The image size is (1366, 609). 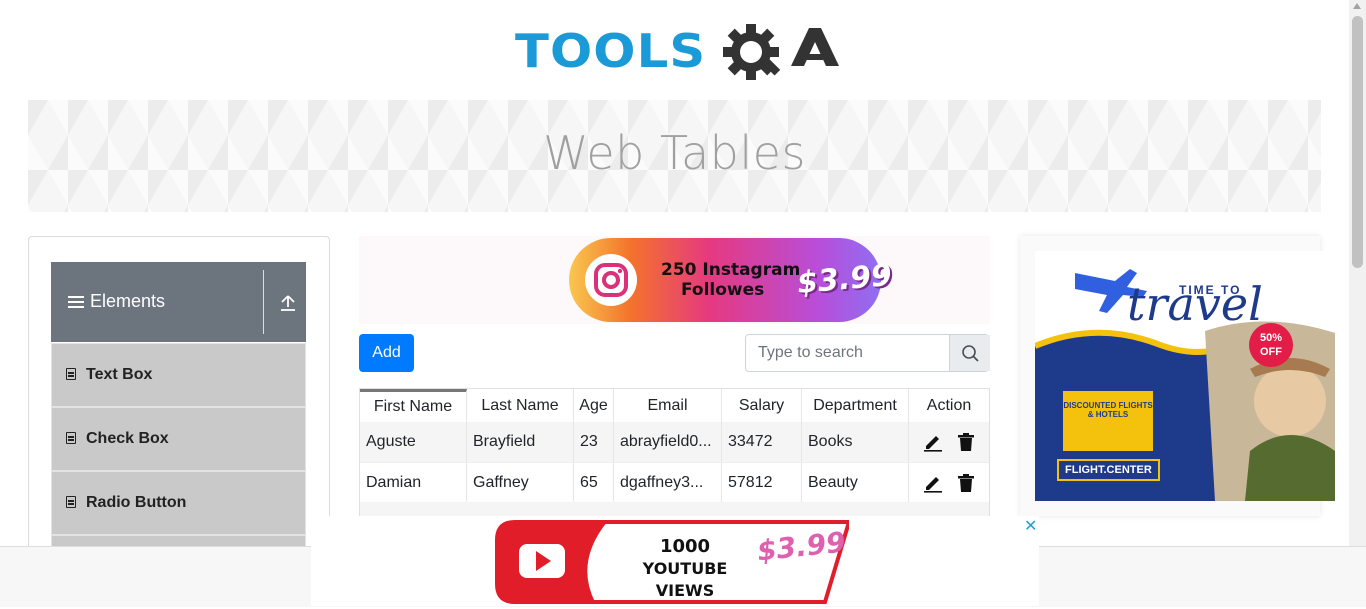 I want to click on sidebar-item-label: Radio Button, so click(x=136, y=502).